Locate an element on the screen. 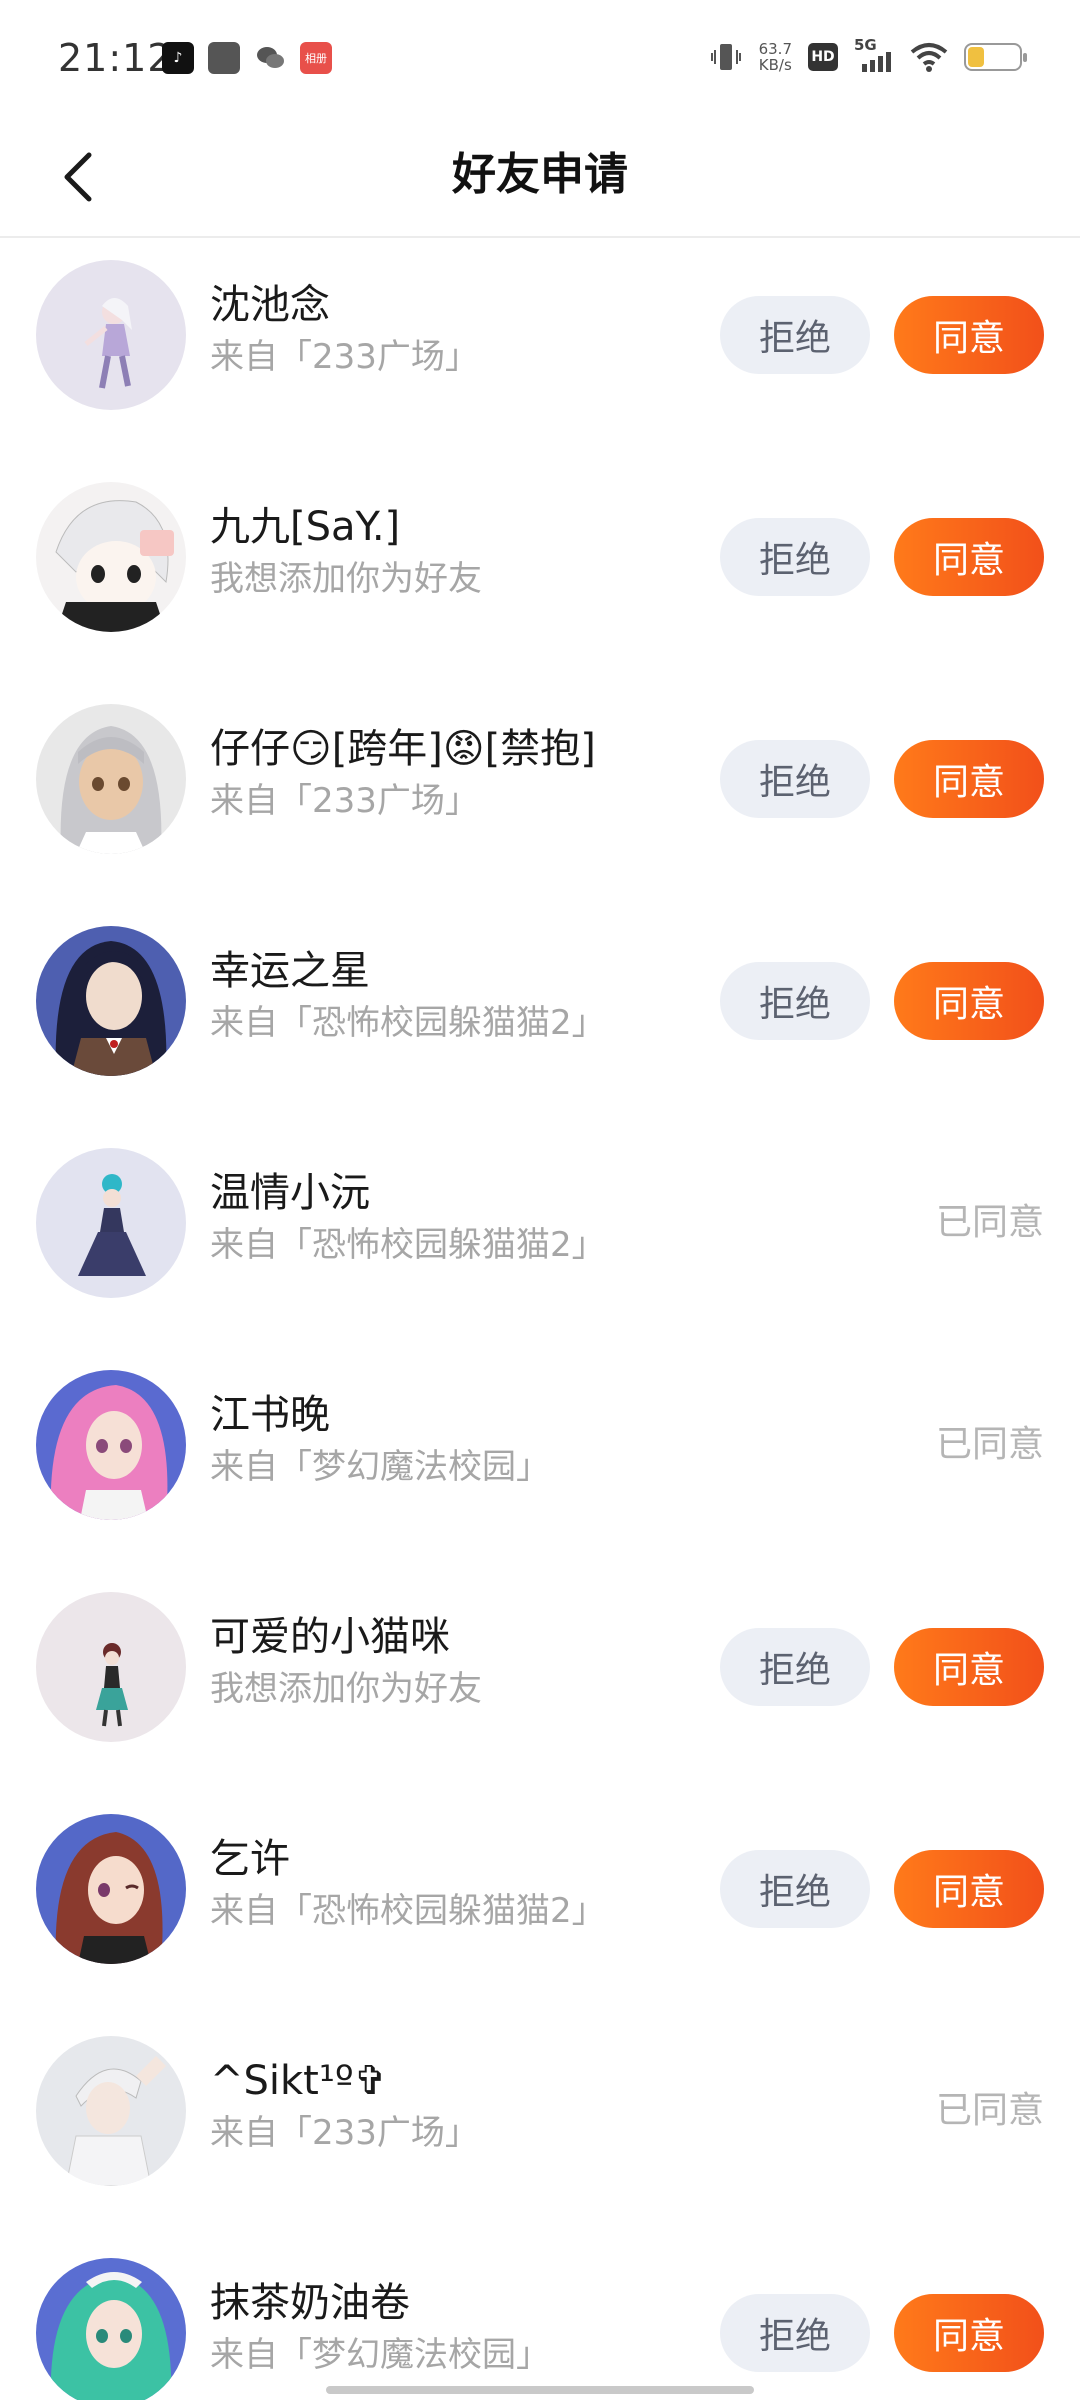 This screenshot has height=2400, width=1080. requester-name: 可爱的小猫咪 is located at coordinates (330, 1637).